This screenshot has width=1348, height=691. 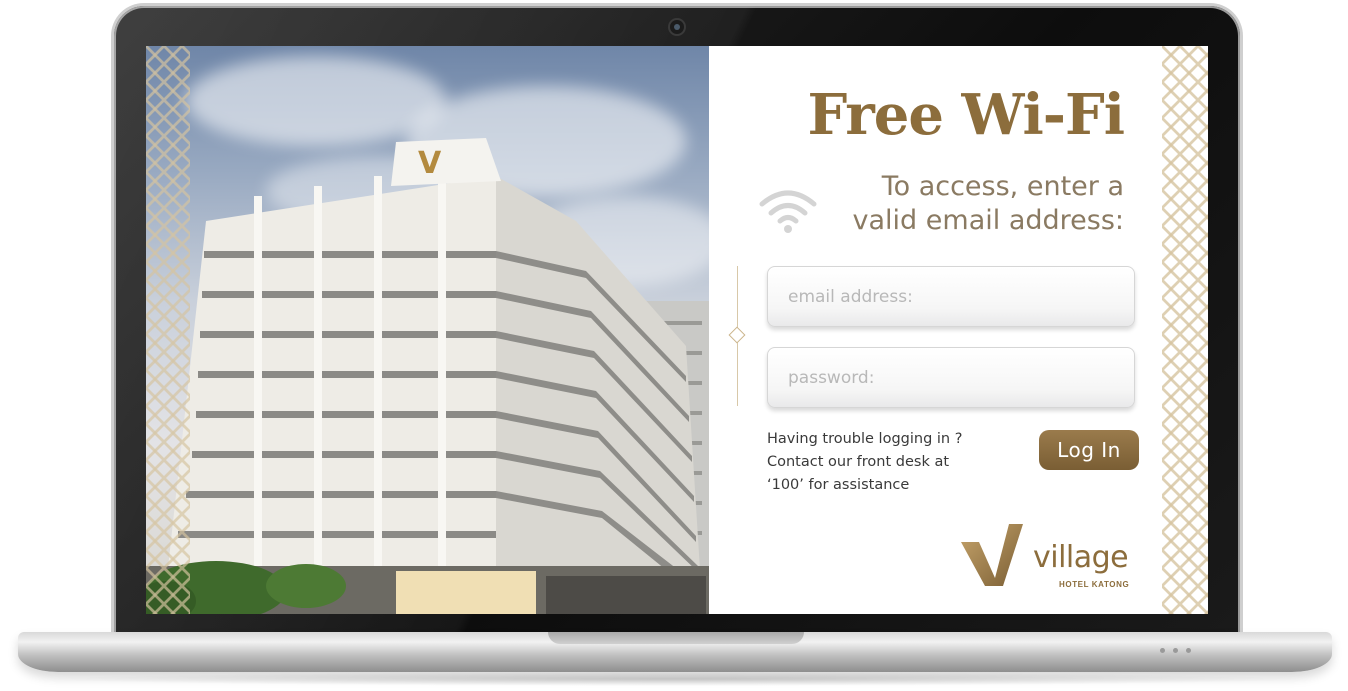 What do you see at coordinates (951, 296) in the screenshot?
I see `email-field` at bounding box center [951, 296].